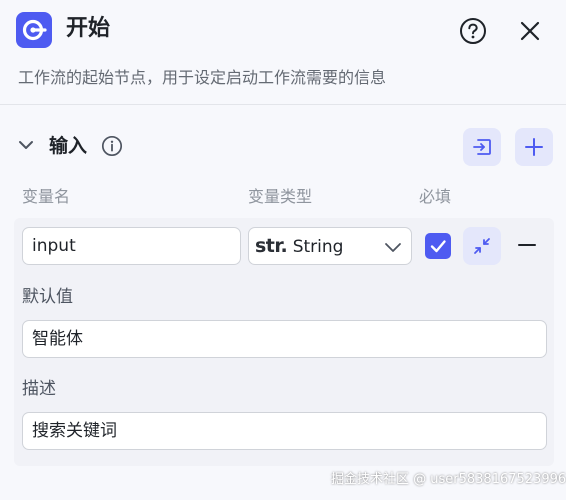  I want to click on variable-type-select: str. String, so click(330, 246).